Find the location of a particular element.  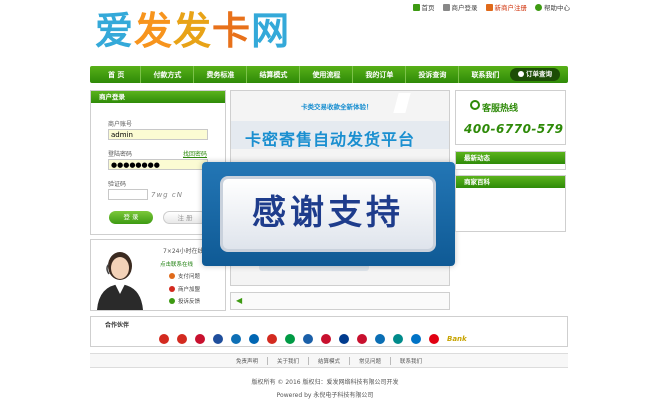

nav-item-process: 使用流程 is located at coordinates (327, 74).